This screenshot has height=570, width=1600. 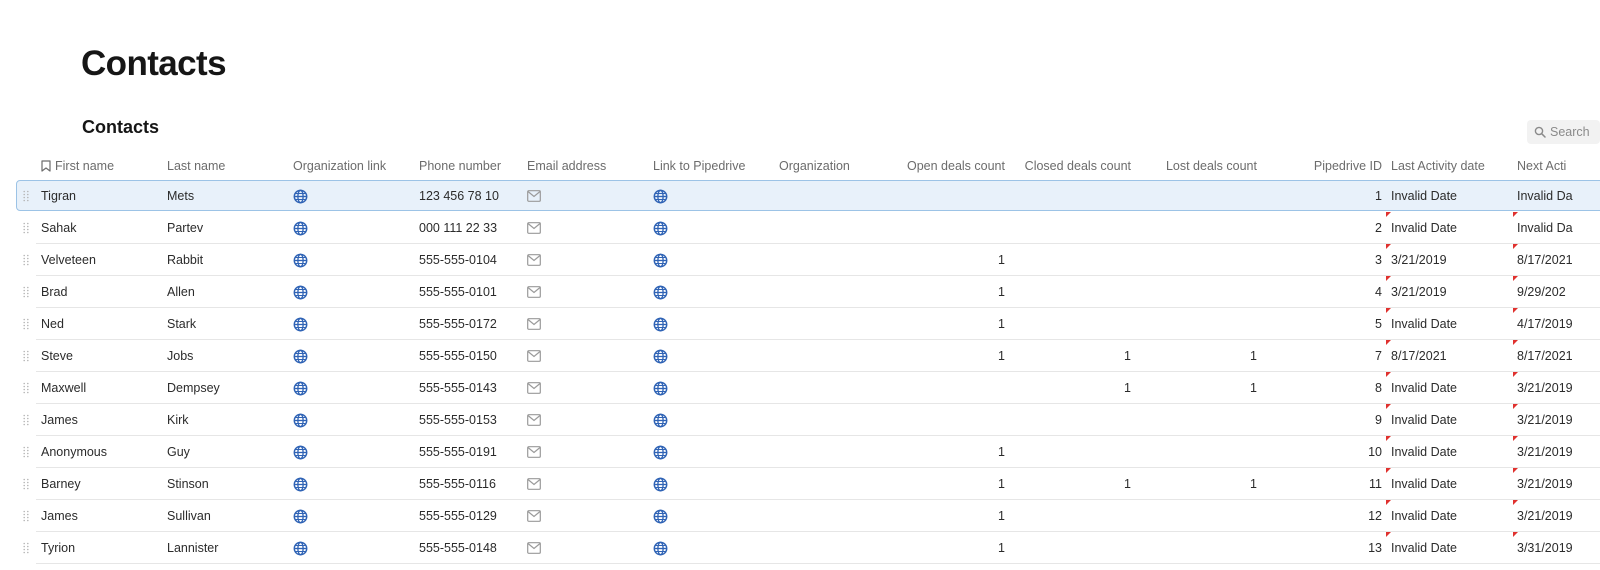 What do you see at coordinates (566, 166) in the screenshot?
I see `column-header-email: Email address` at bounding box center [566, 166].